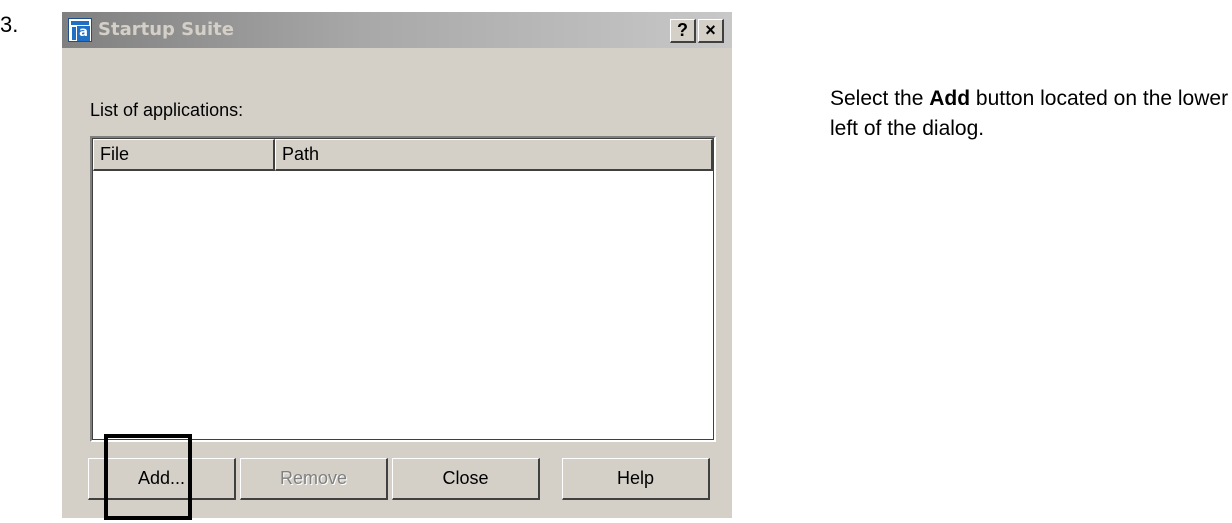 The height and width of the screenshot is (523, 1232). What do you see at coordinates (494, 155) in the screenshot?
I see `column-header-path: Path` at bounding box center [494, 155].